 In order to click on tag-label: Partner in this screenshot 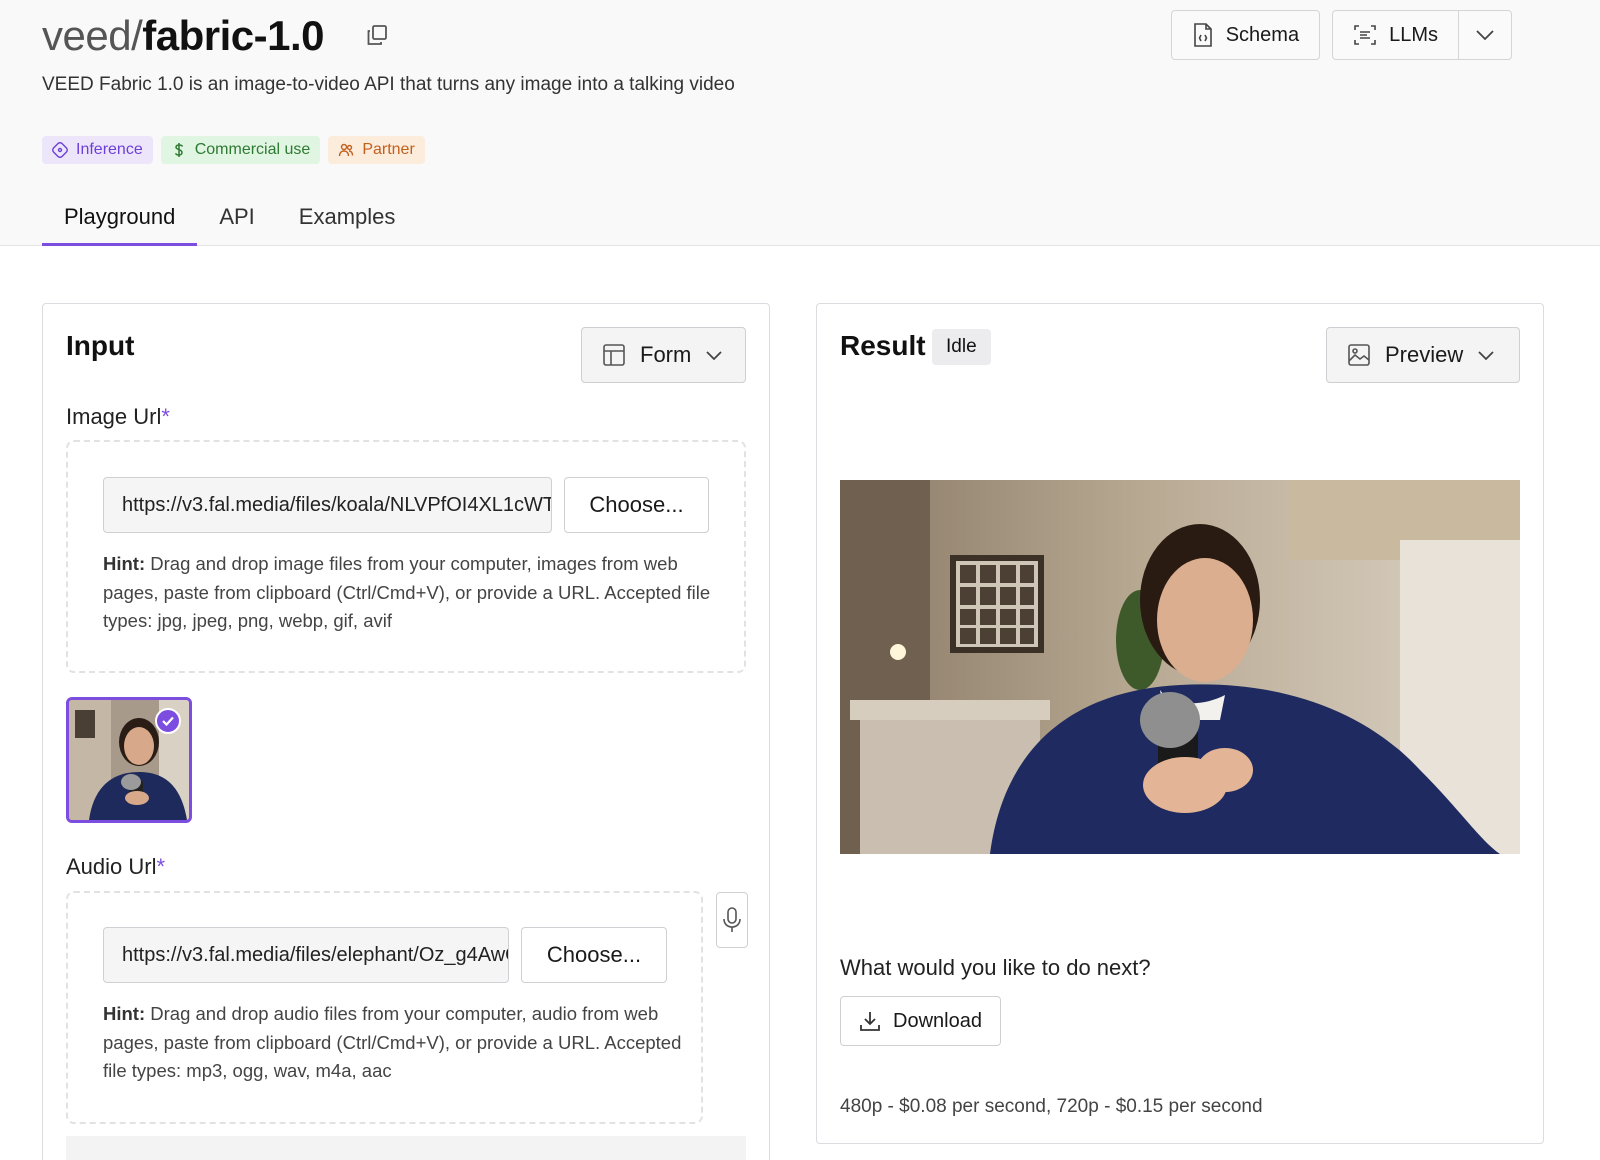, I will do `click(388, 149)`.